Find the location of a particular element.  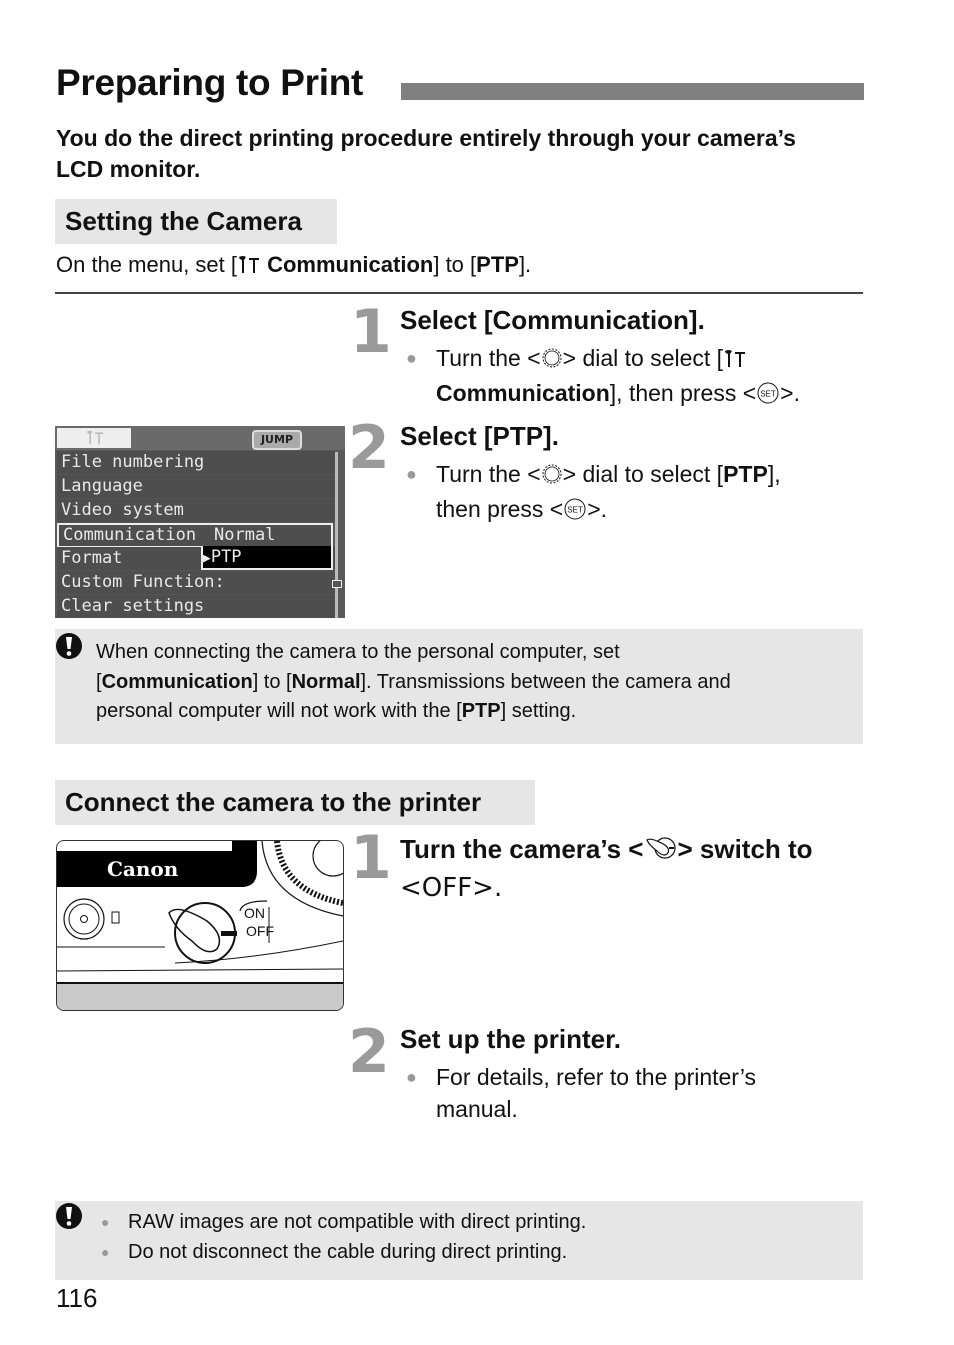

step-title: Set up the printer. is located at coordinates (511, 1039).